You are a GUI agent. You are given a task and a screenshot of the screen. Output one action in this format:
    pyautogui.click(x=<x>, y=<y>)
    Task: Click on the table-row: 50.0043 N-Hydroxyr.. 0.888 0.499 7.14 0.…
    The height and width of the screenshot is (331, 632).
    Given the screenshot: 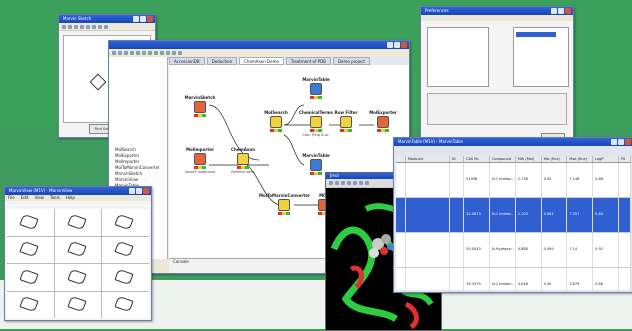 What is the action you would take?
    pyautogui.click(x=514, y=250)
    